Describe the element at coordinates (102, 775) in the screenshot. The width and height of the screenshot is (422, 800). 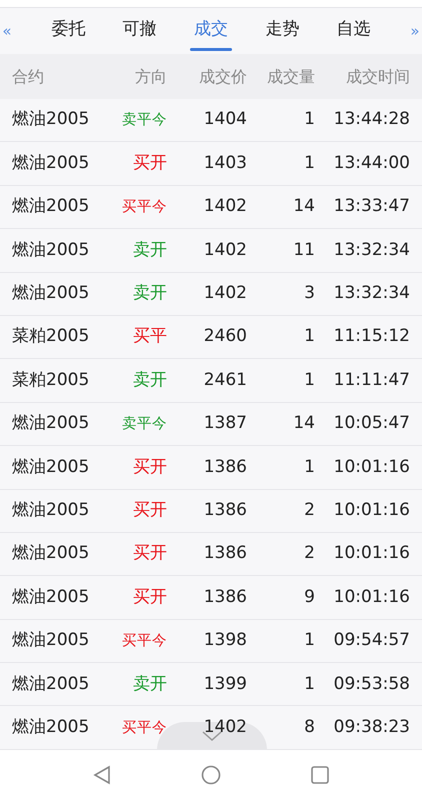
I see `back-icon` at that location.